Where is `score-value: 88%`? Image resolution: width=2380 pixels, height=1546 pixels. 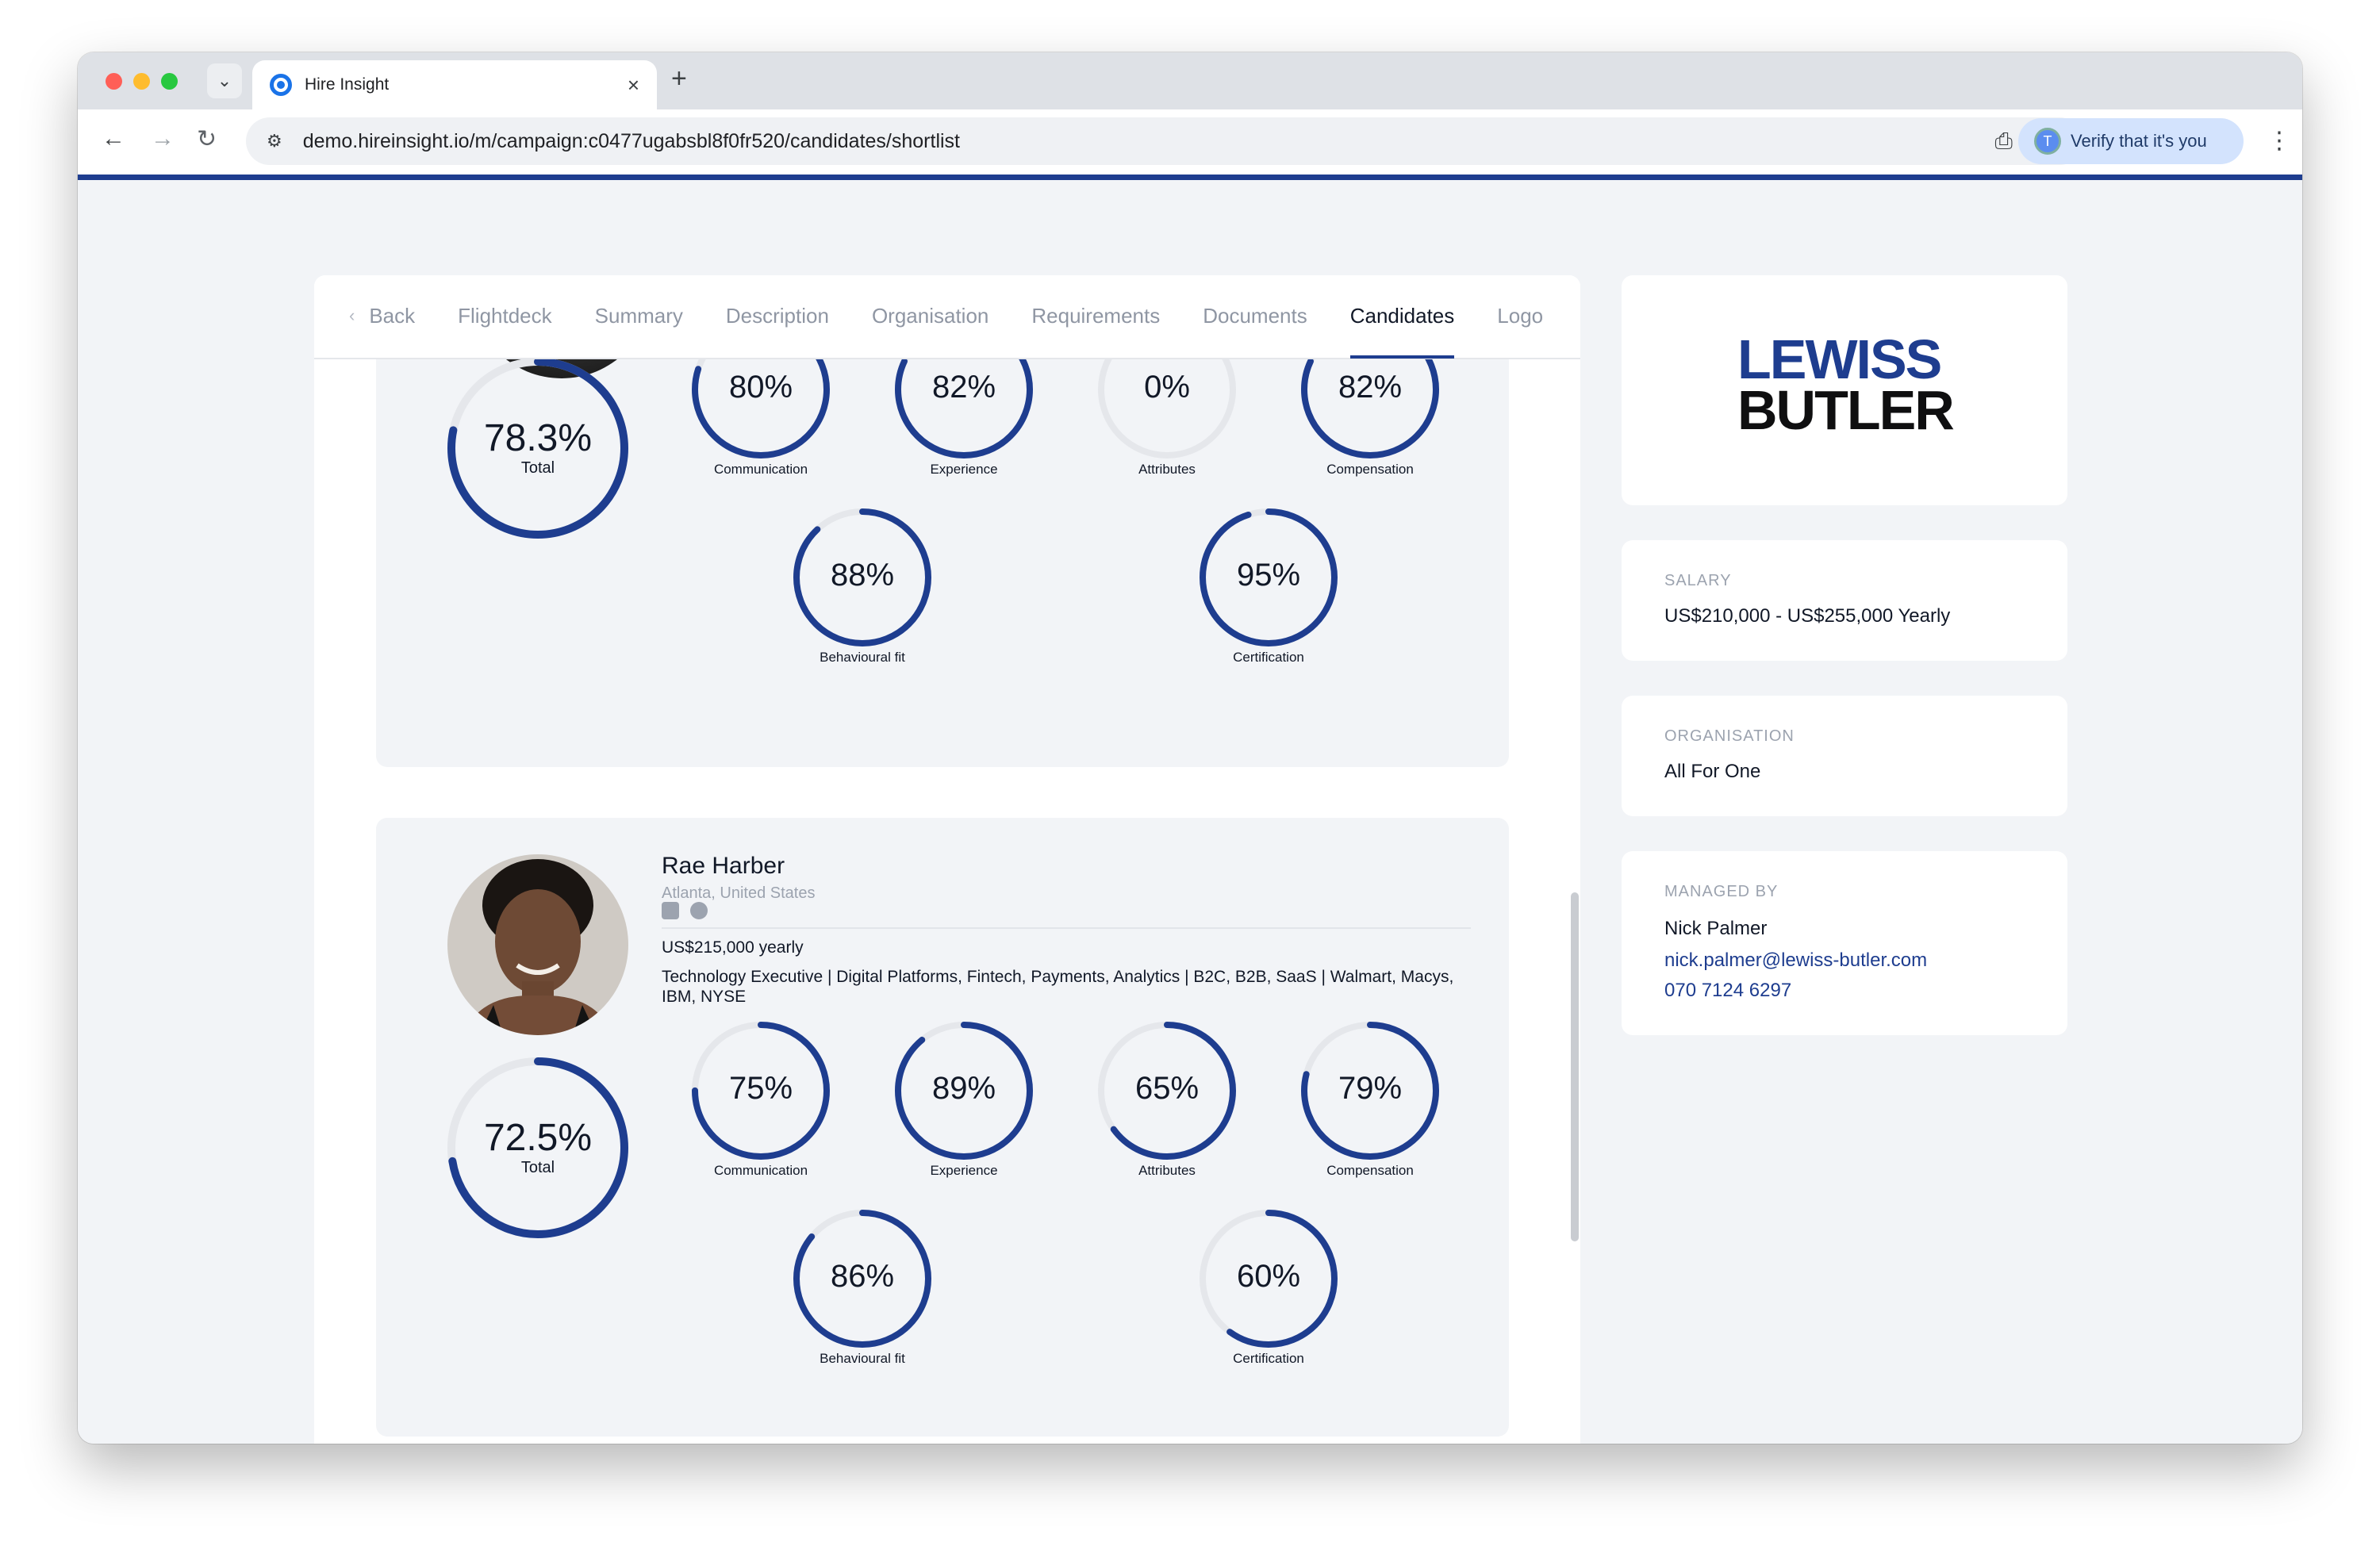 score-value: 88% is located at coordinates (862, 575).